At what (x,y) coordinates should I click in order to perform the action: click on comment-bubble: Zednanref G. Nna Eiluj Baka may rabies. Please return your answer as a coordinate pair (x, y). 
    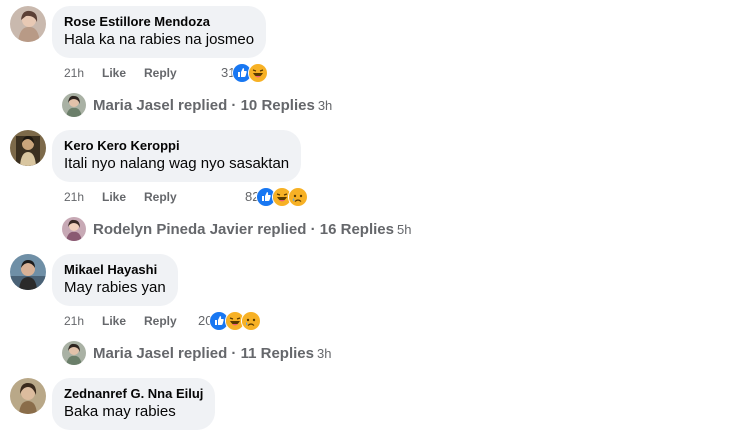
    Looking at the image, I should click on (134, 404).